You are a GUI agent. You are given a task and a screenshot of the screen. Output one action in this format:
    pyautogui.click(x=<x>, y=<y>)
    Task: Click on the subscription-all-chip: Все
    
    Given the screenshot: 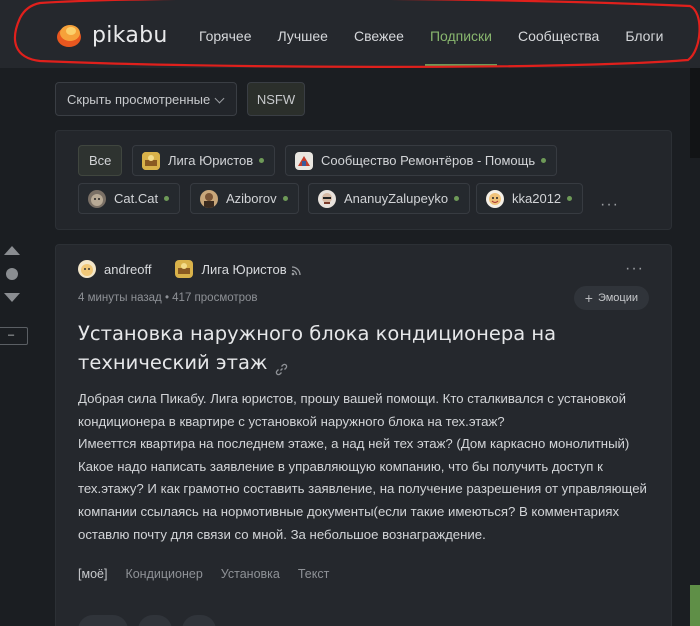 What is the action you would take?
    pyautogui.click(x=100, y=160)
    